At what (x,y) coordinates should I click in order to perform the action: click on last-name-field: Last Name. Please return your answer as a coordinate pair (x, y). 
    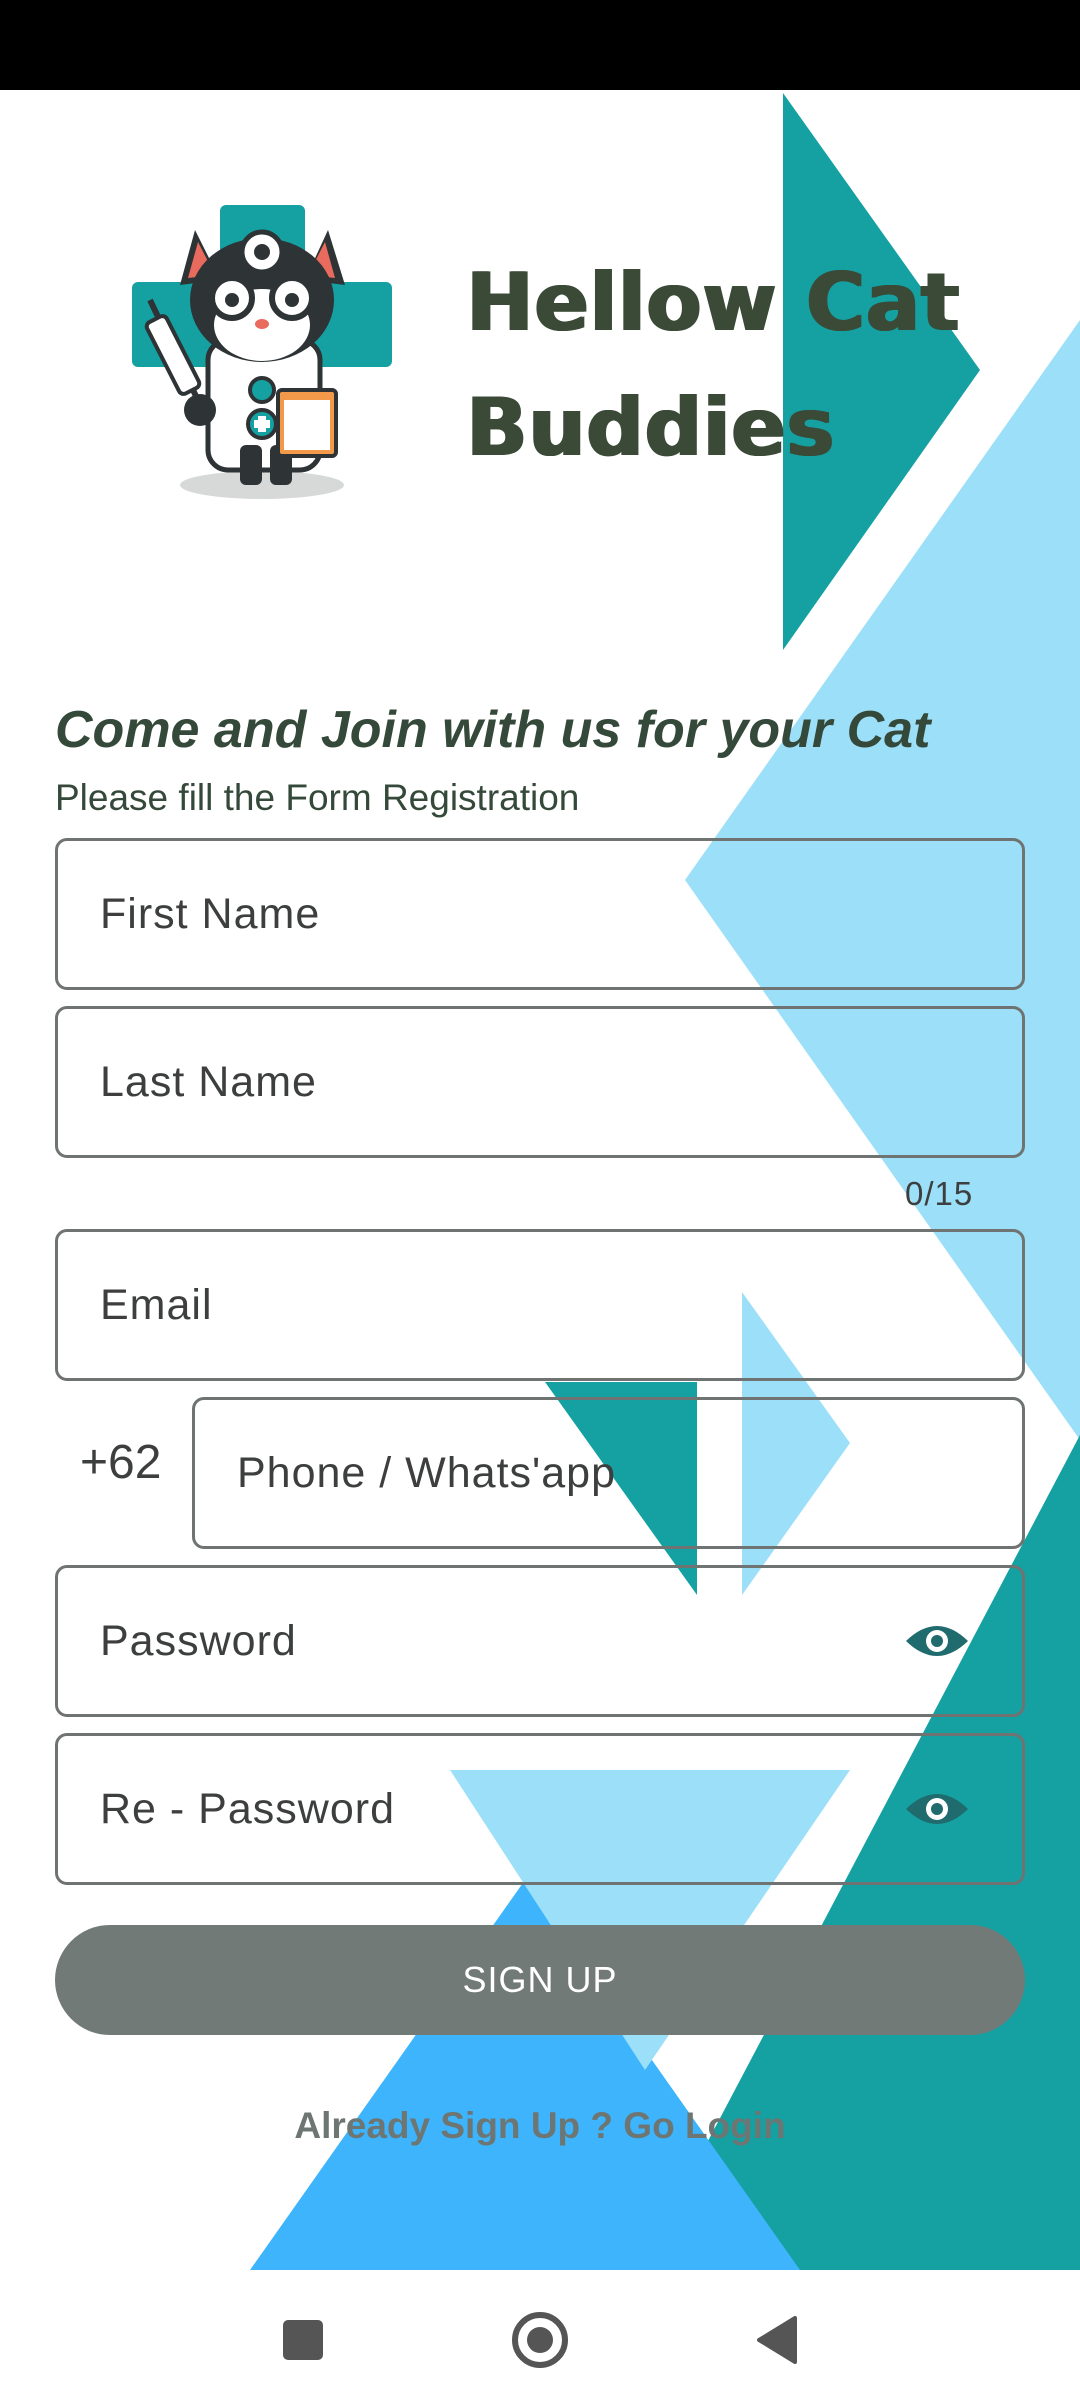
    Looking at the image, I should click on (540, 1082).